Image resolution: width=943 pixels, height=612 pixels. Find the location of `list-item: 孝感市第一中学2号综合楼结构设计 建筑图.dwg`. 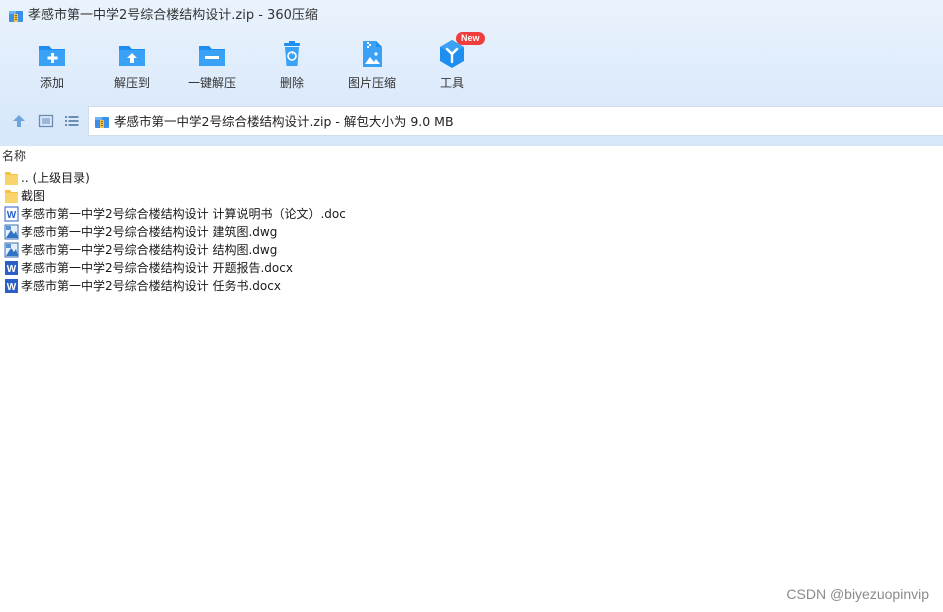

list-item: 孝感市第一中学2号综合楼结构设计 建筑图.dwg is located at coordinates (471, 232).